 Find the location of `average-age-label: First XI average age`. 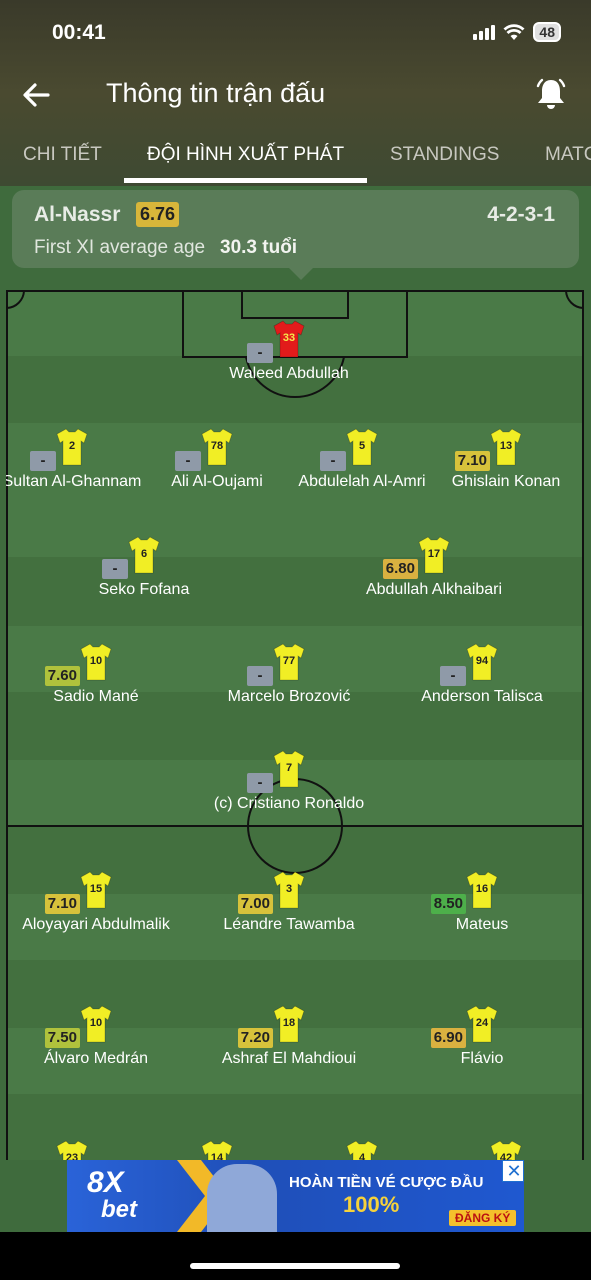

average-age-label: First XI average age is located at coordinates (120, 247).